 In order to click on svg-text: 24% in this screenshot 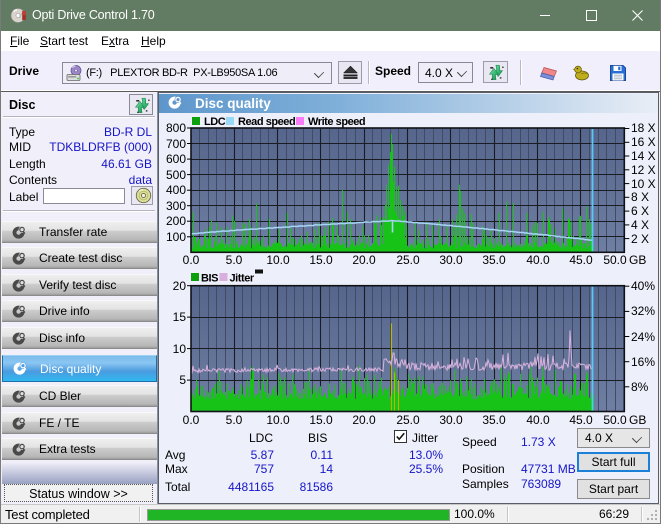, I will do `click(643, 337)`.